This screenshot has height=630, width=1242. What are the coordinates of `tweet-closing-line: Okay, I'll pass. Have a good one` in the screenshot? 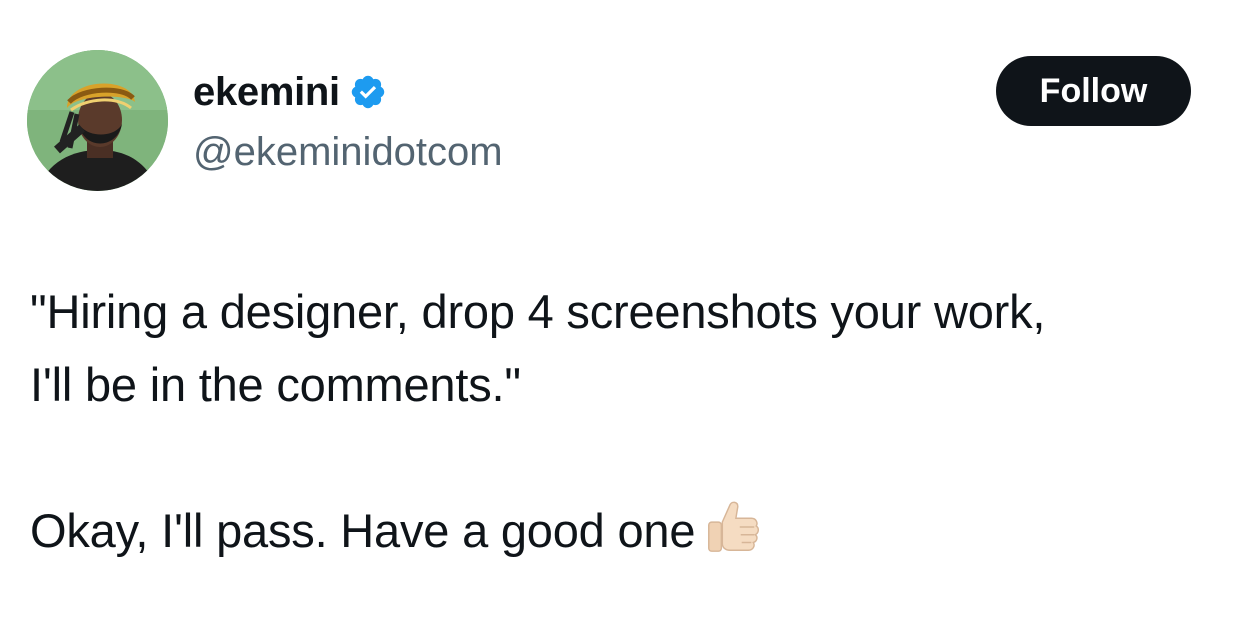 It's located at (630, 530).